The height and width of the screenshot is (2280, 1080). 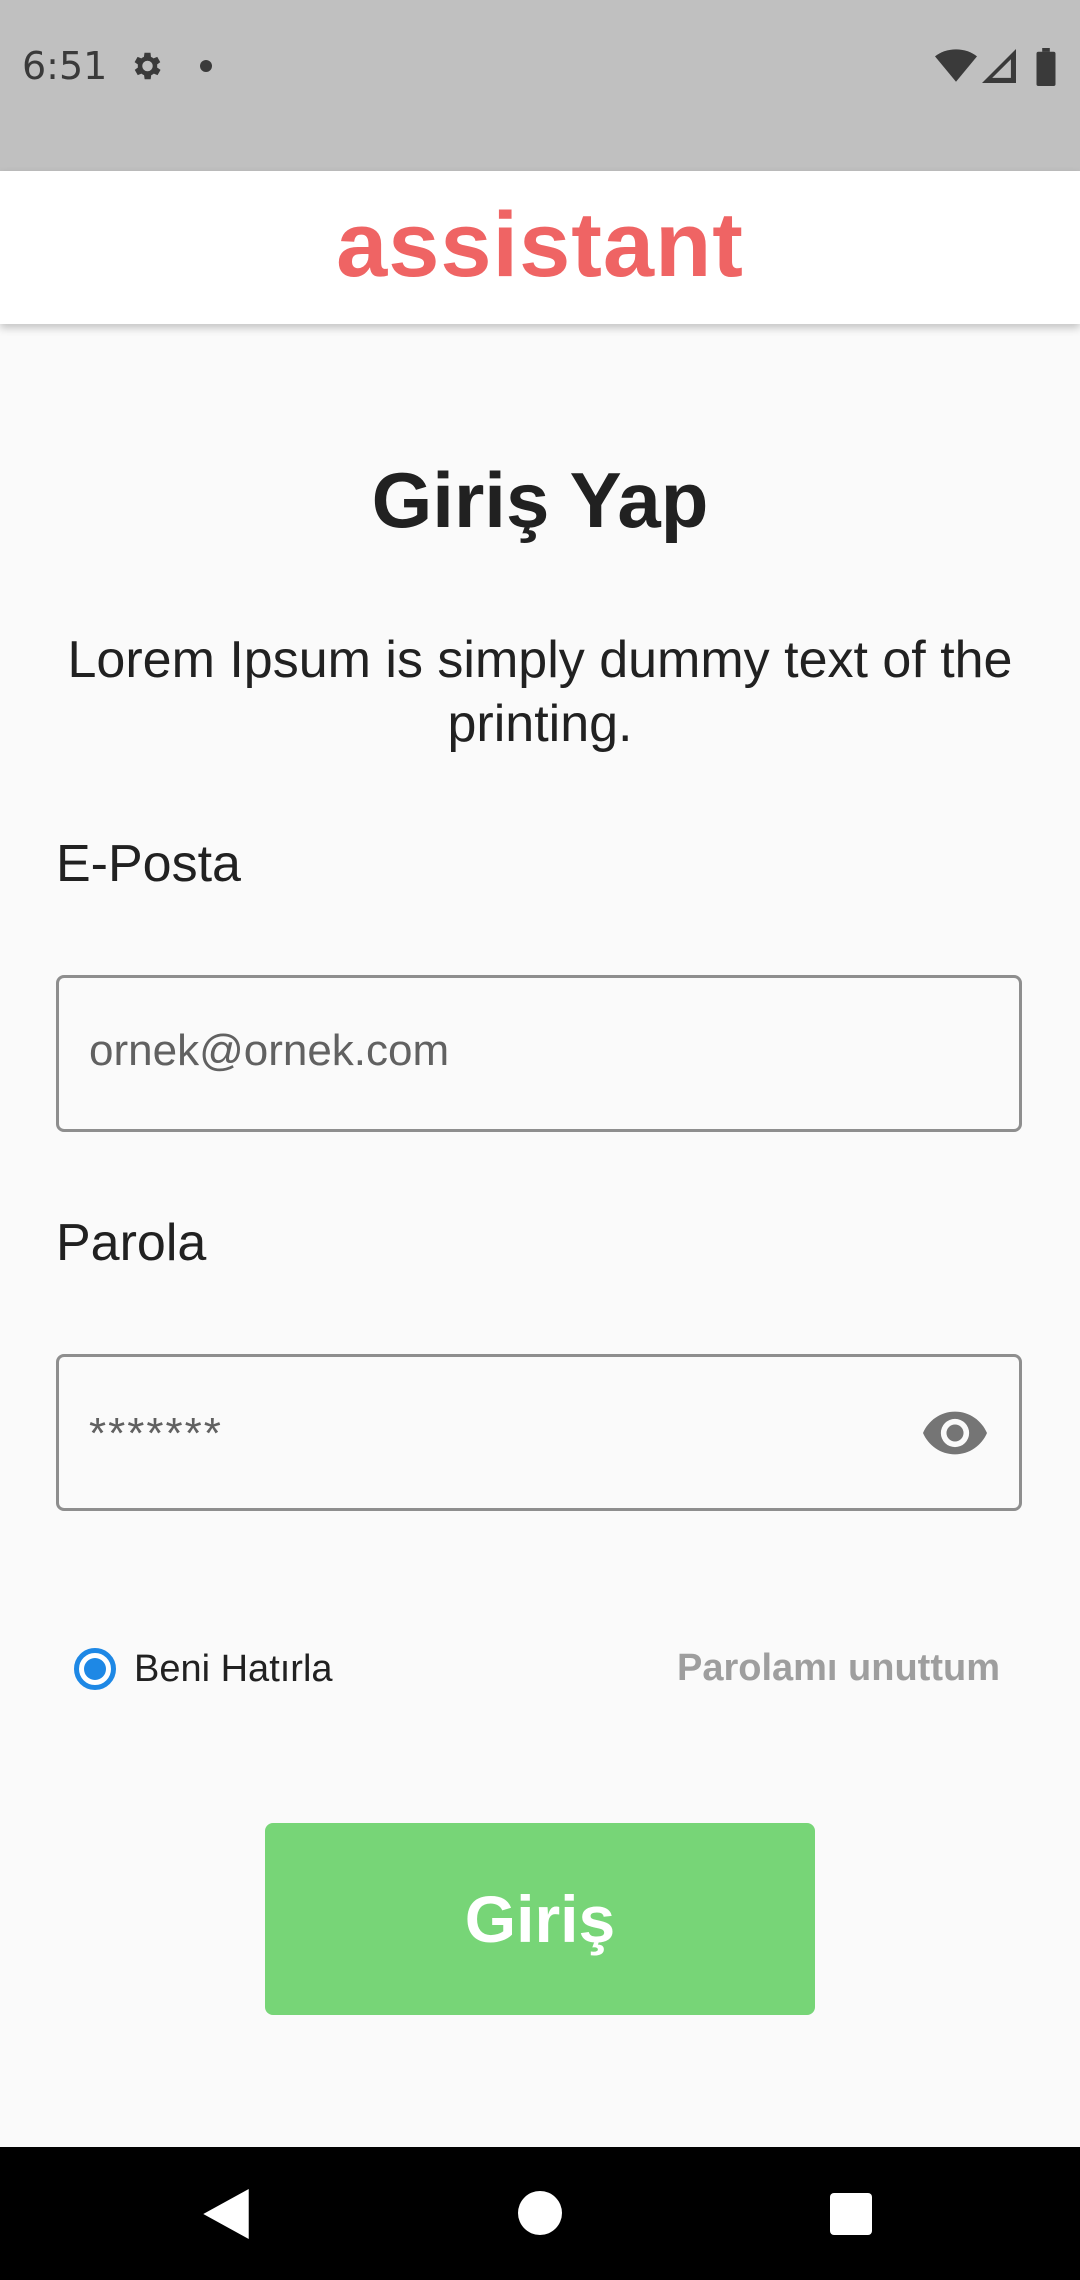 I want to click on wifi-icon, so click(x=956, y=65).